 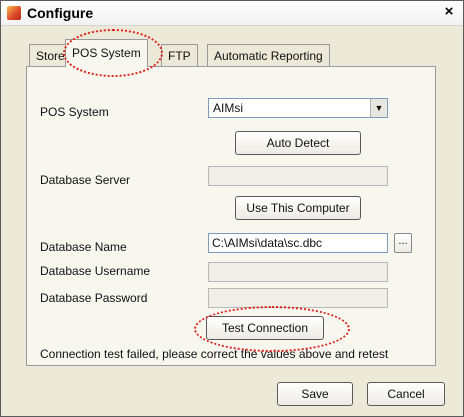 I want to click on auto-detect-button: Auto Detect, so click(x=298, y=143).